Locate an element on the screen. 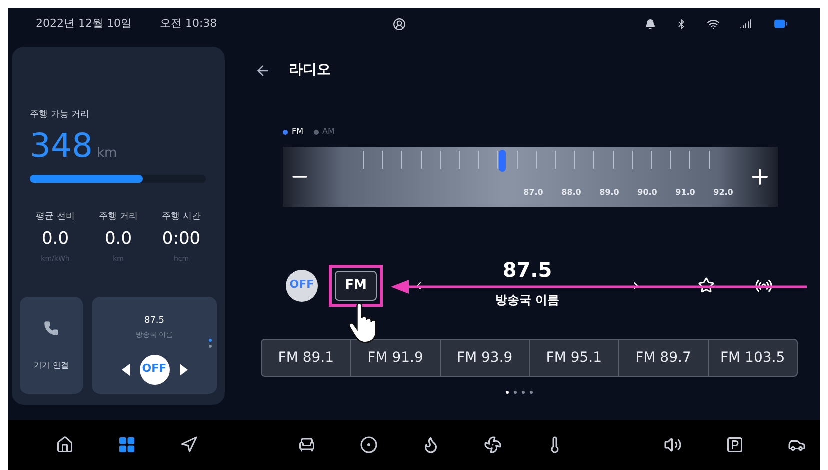 The image size is (828, 470). tuner-dial: 87.0 88.0 89.0 90.0 91.0 92.0 is located at coordinates (530, 177).